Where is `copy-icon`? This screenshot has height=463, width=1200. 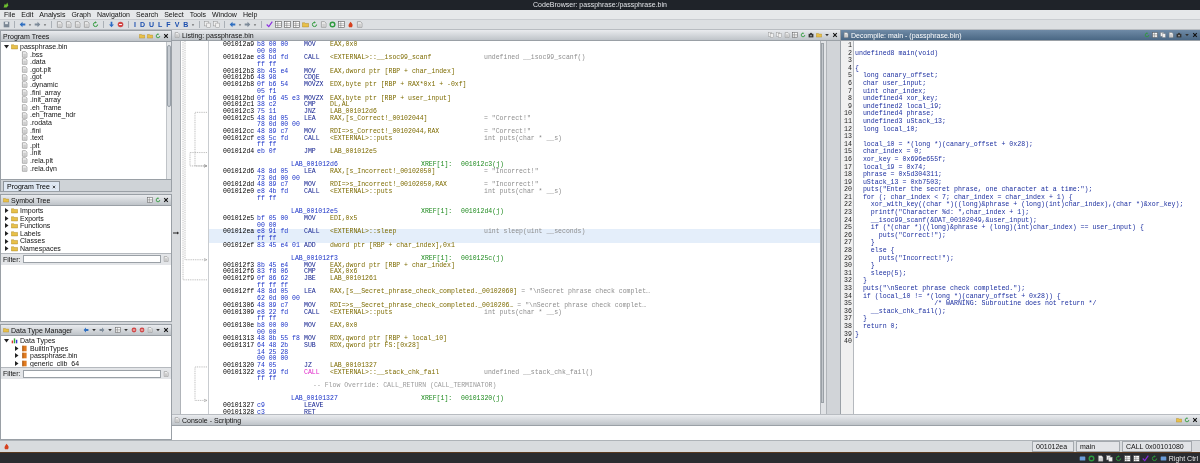
copy-icon is located at coordinates (1109, 458).